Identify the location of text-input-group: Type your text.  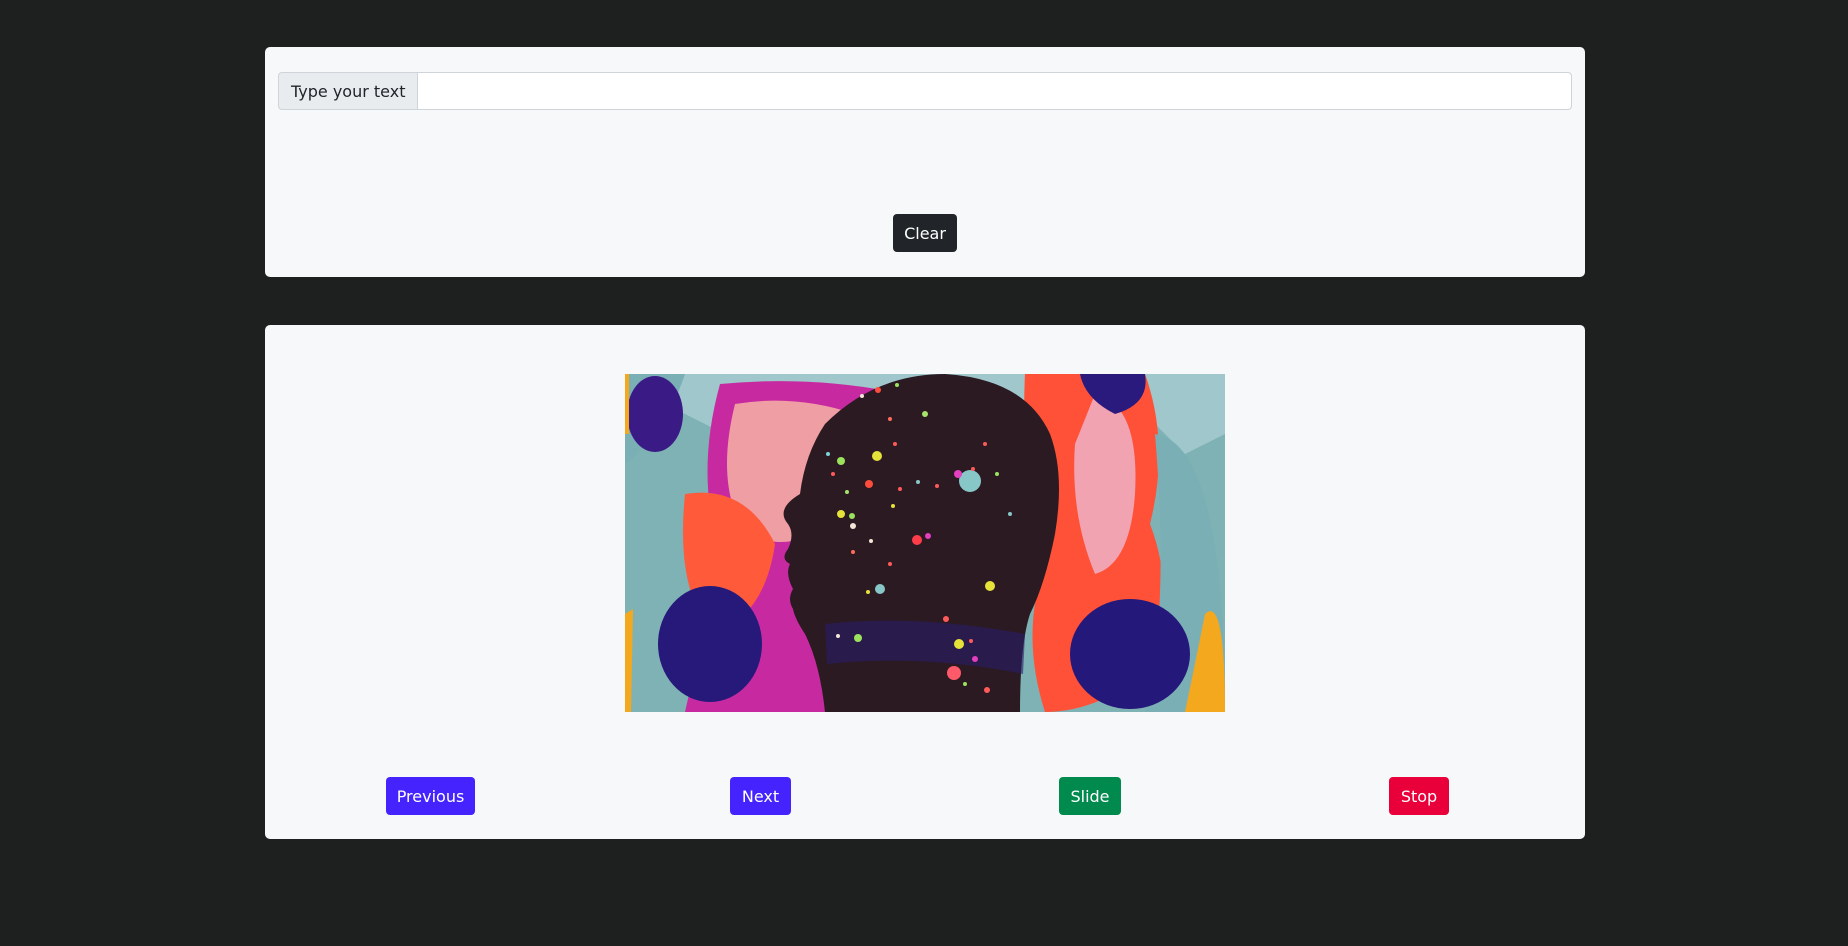
(925, 91).